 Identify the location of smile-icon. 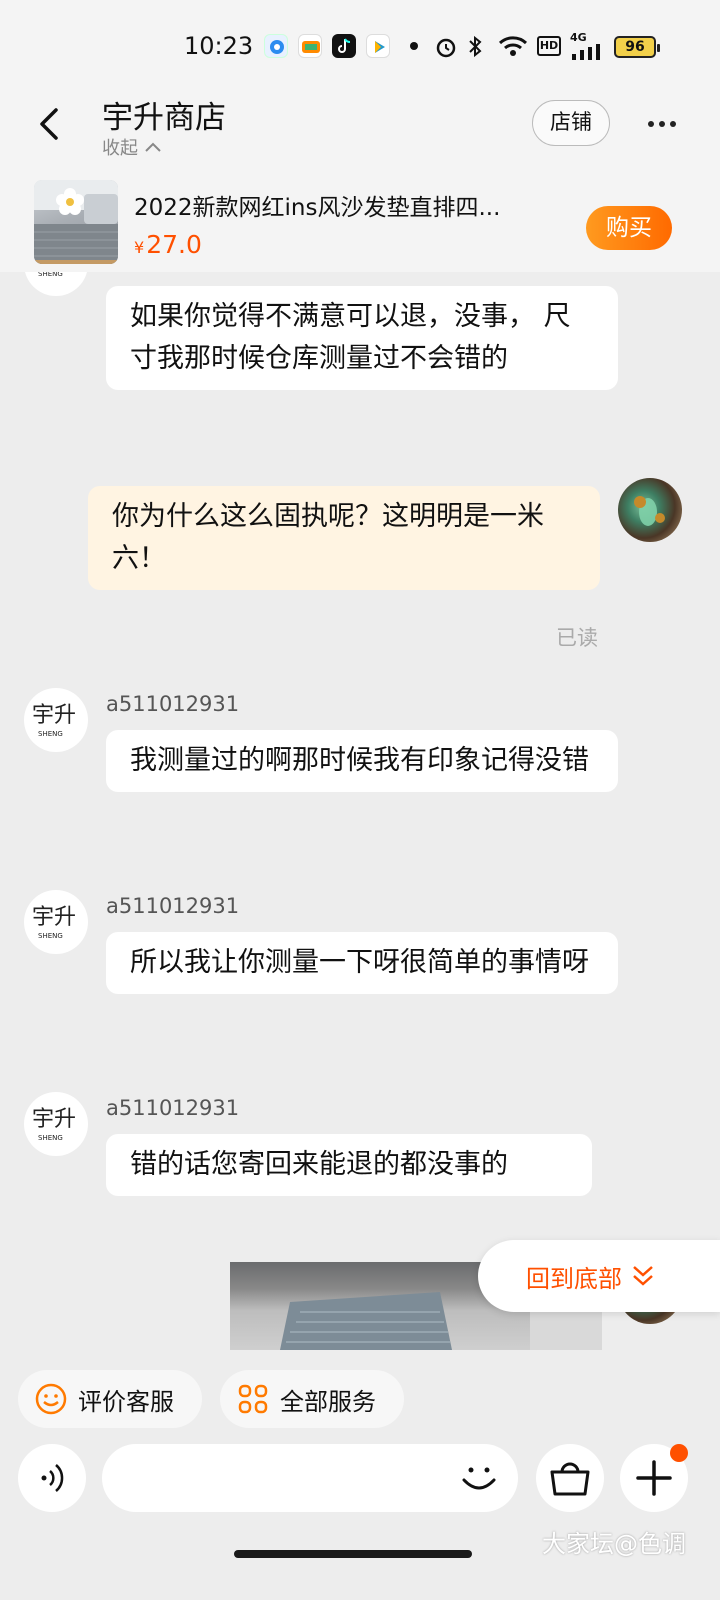
(51, 1399).